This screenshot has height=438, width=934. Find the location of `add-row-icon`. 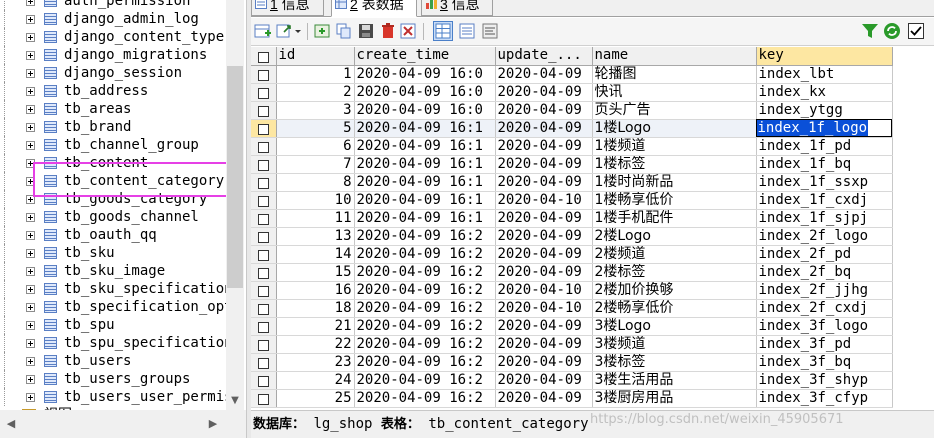

add-row-icon is located at coordinates (322, 31).